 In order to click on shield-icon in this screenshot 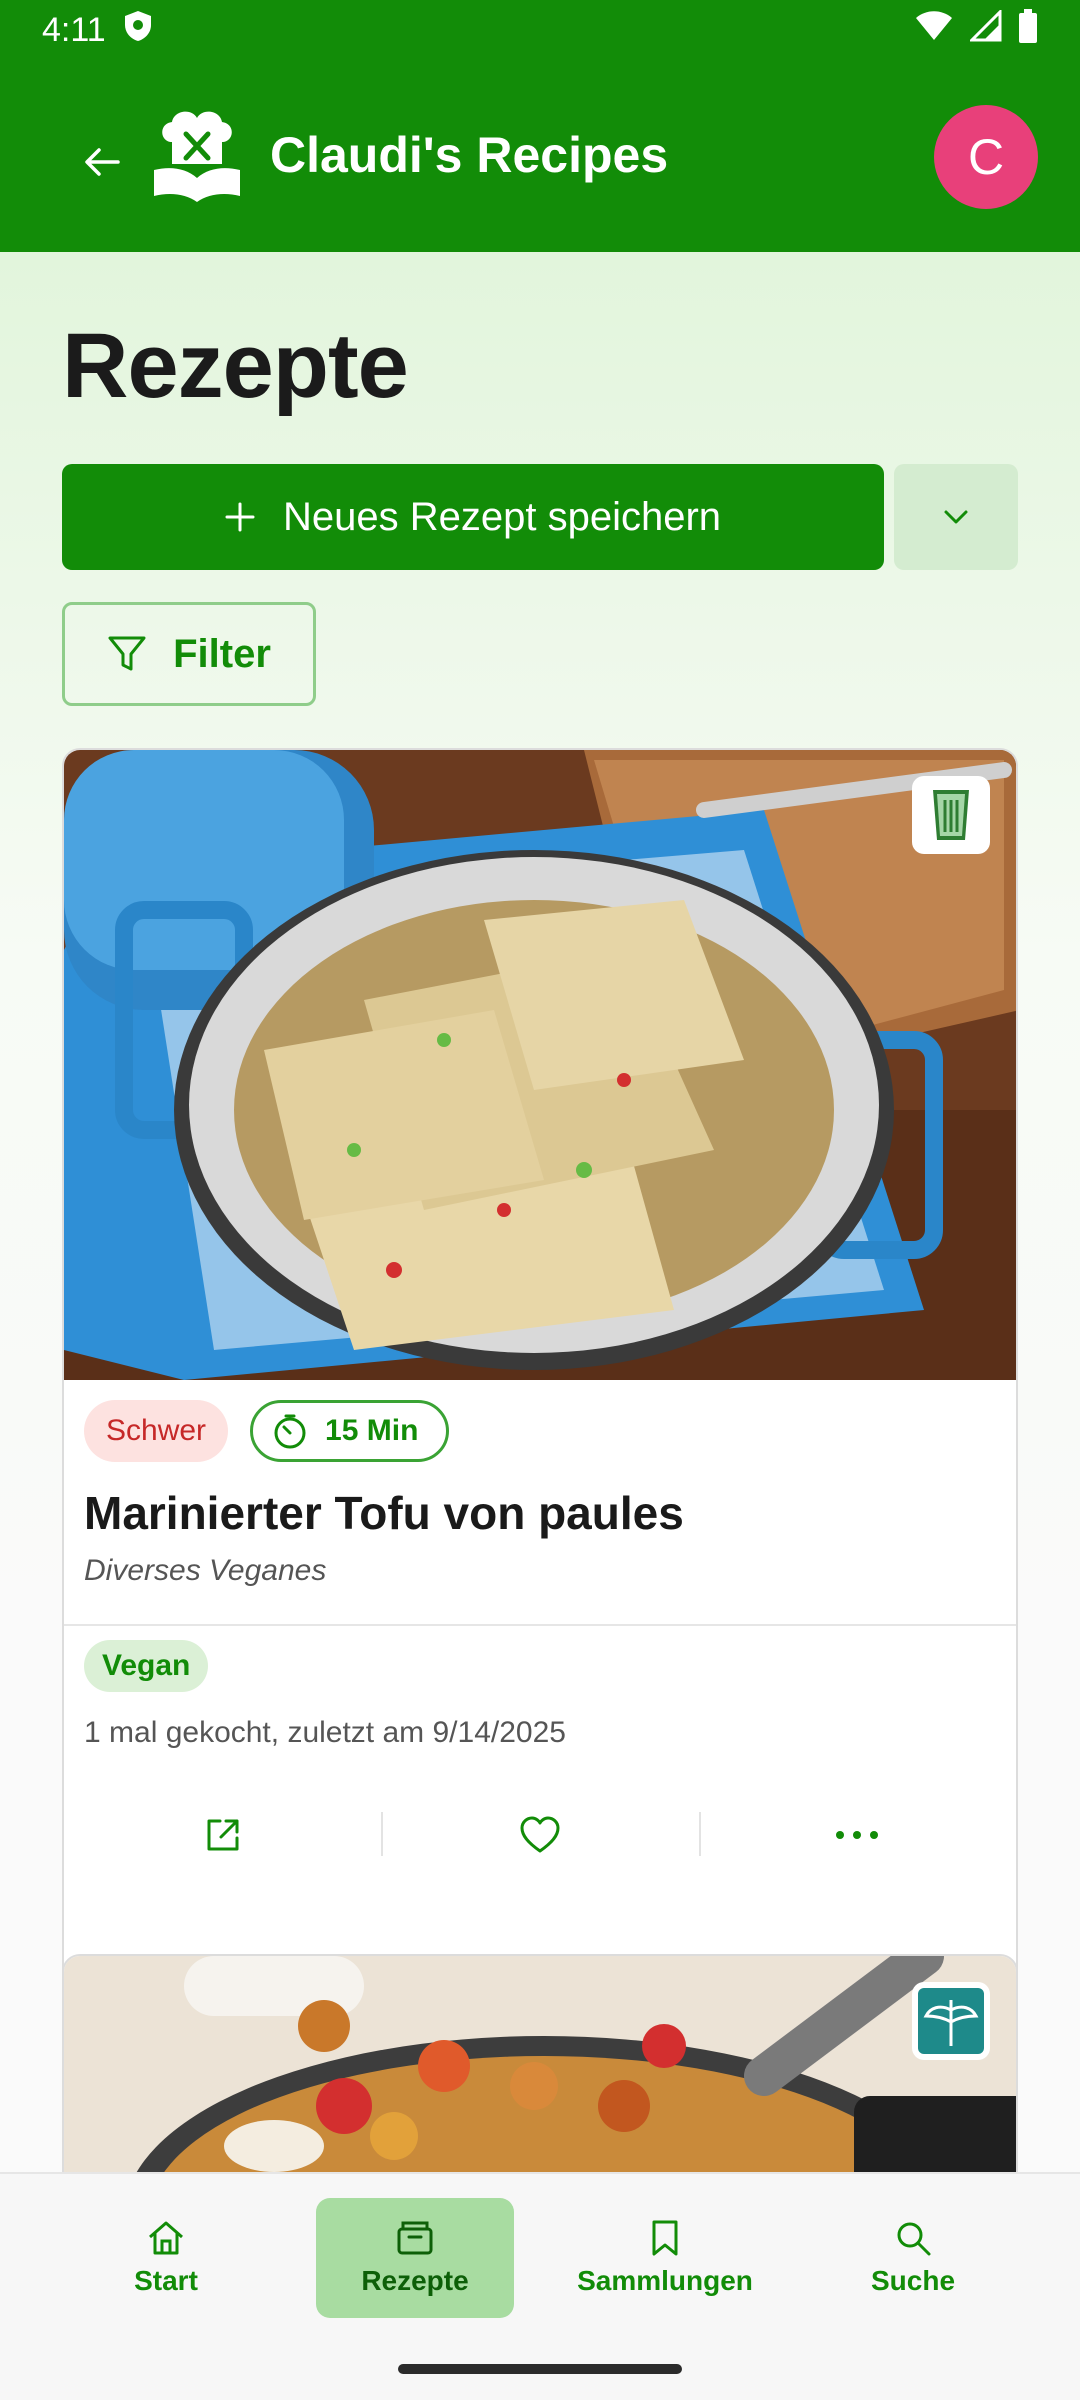, I will do `click(138, 30)`.